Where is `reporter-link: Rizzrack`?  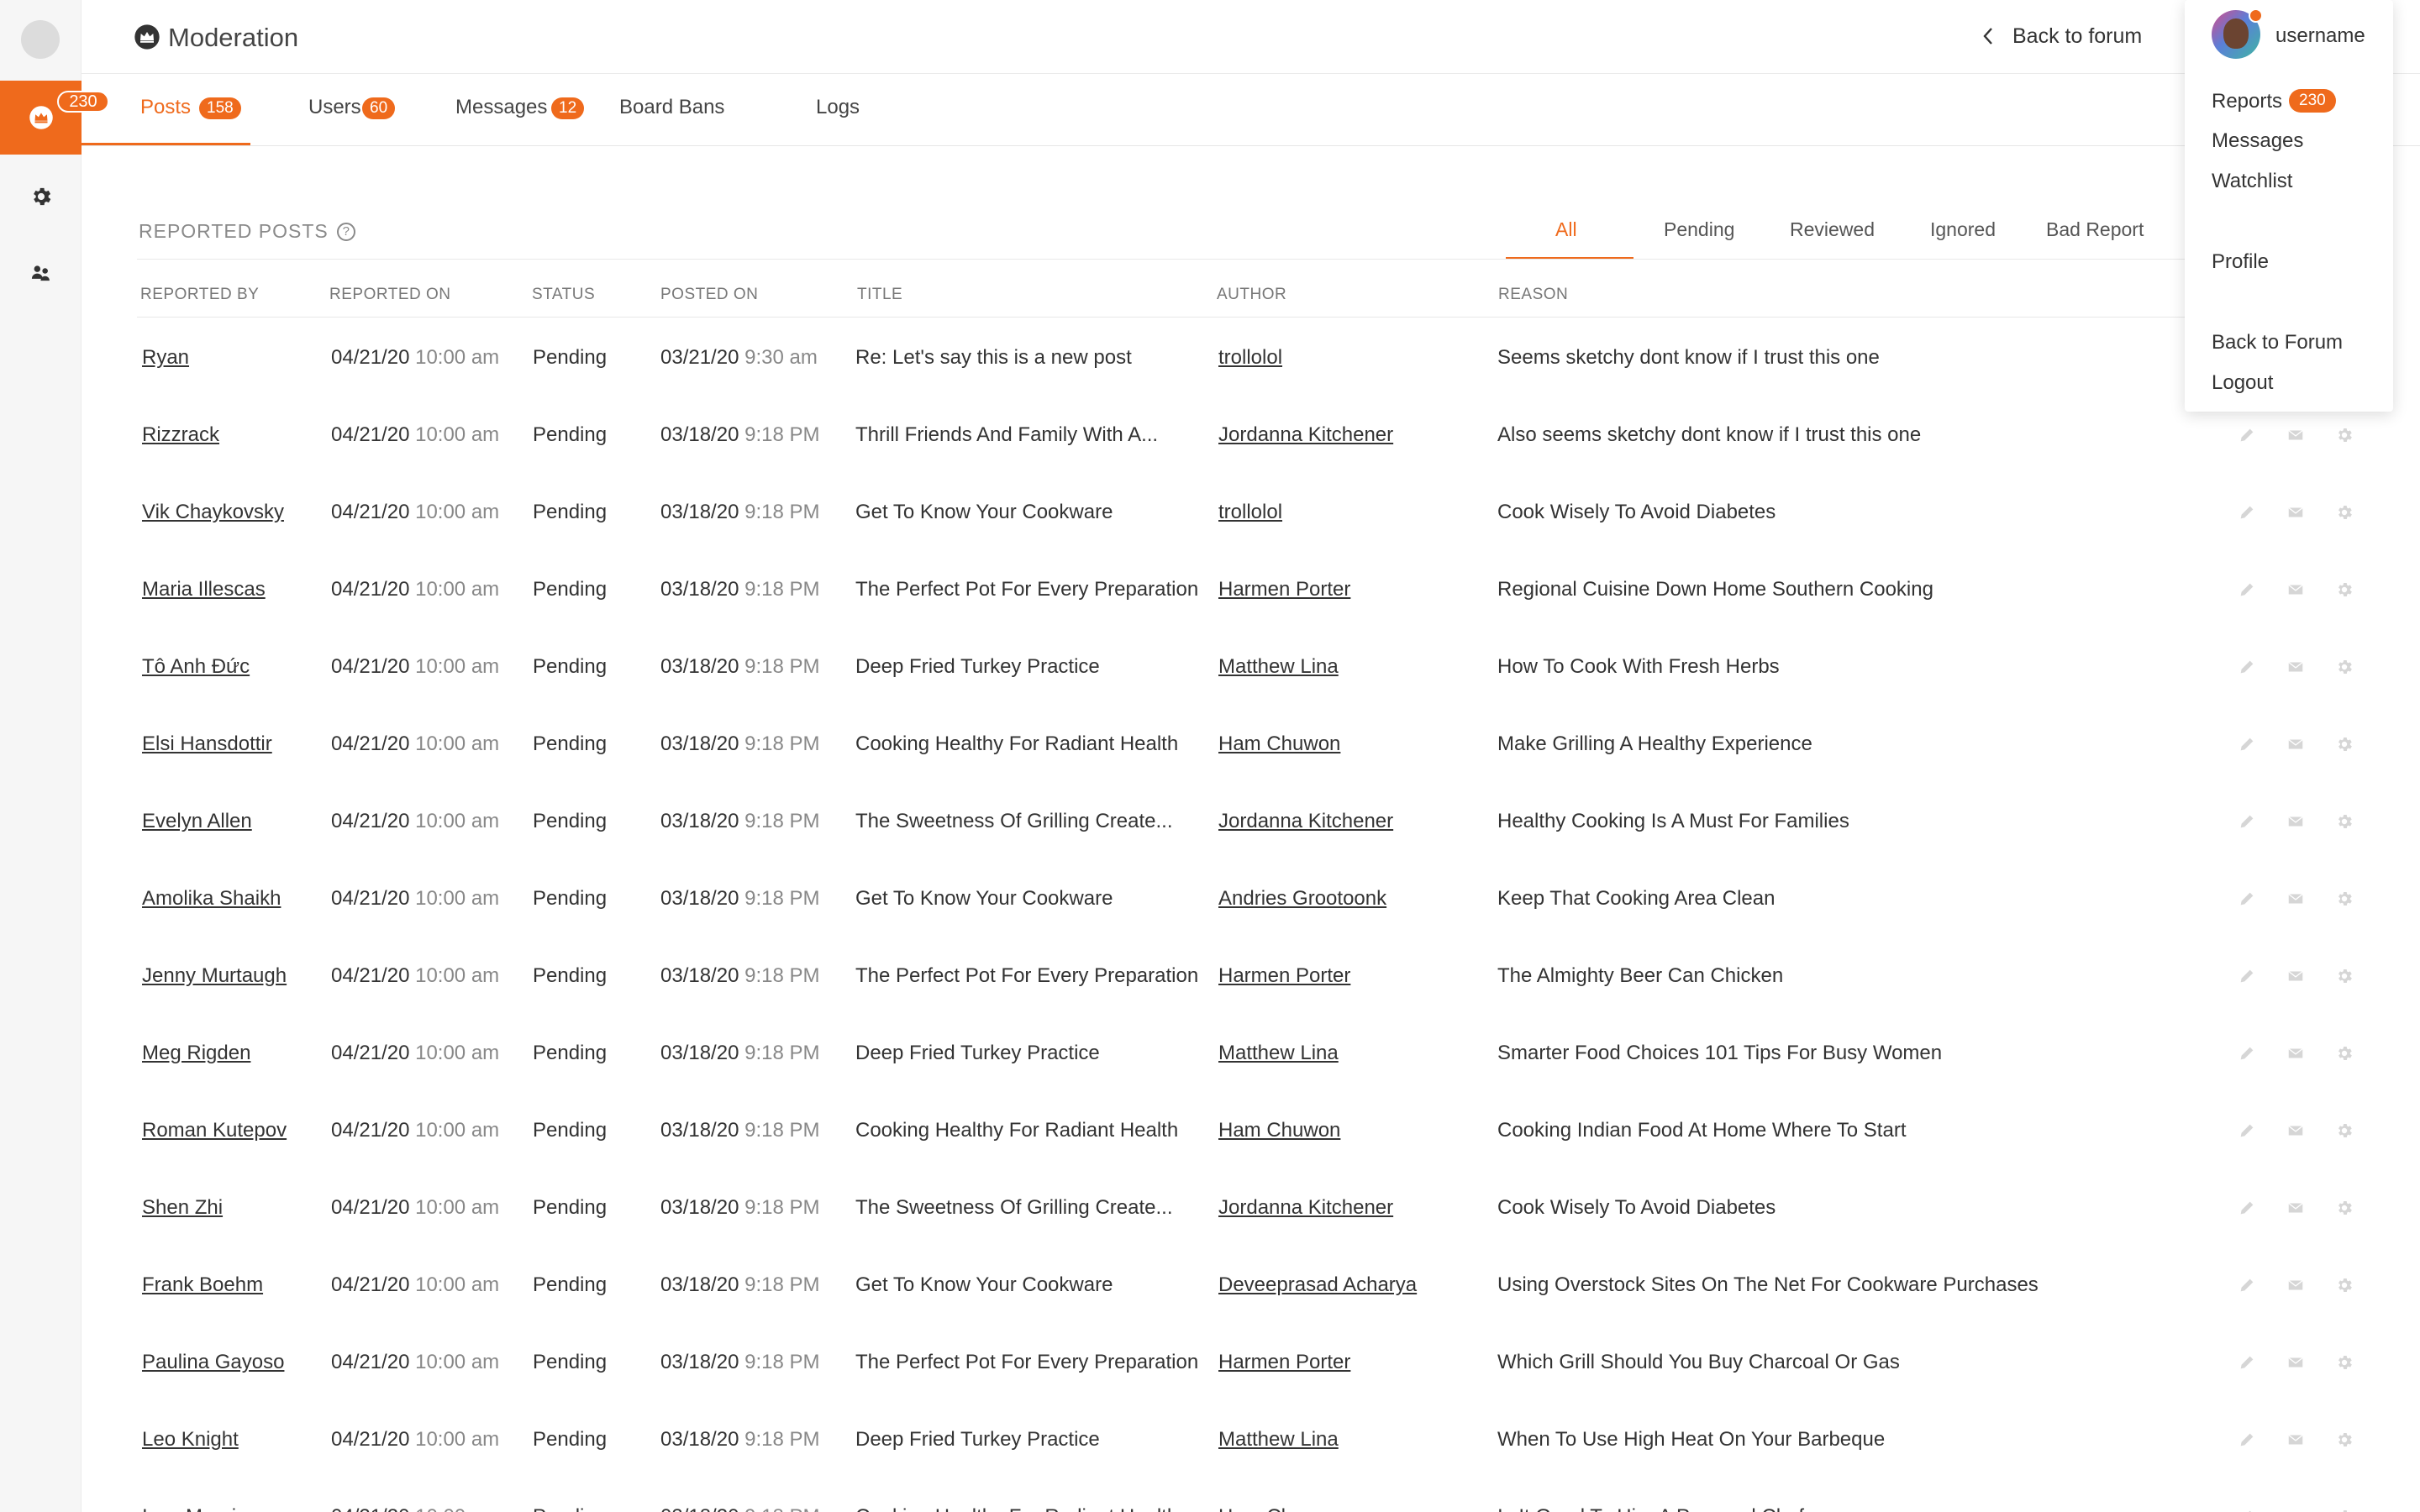
reporter-link: Rizzrack is located at coordinates (180, 435).